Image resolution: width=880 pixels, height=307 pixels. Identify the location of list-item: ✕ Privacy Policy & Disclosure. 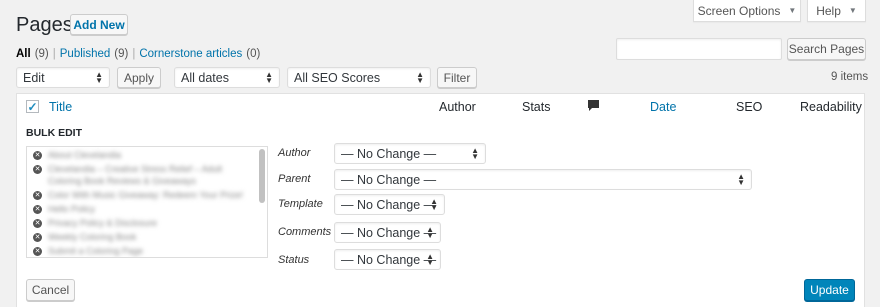
(95, 223).